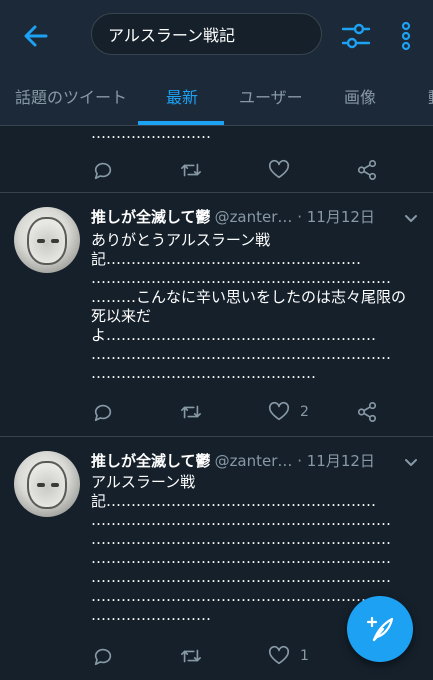 This screenshot has height=680, width=433. What do you see at coordinates (172, 35) in the screenshot?
I see `search-query: アルスラーン戦記` at bounding box center [172, 35].